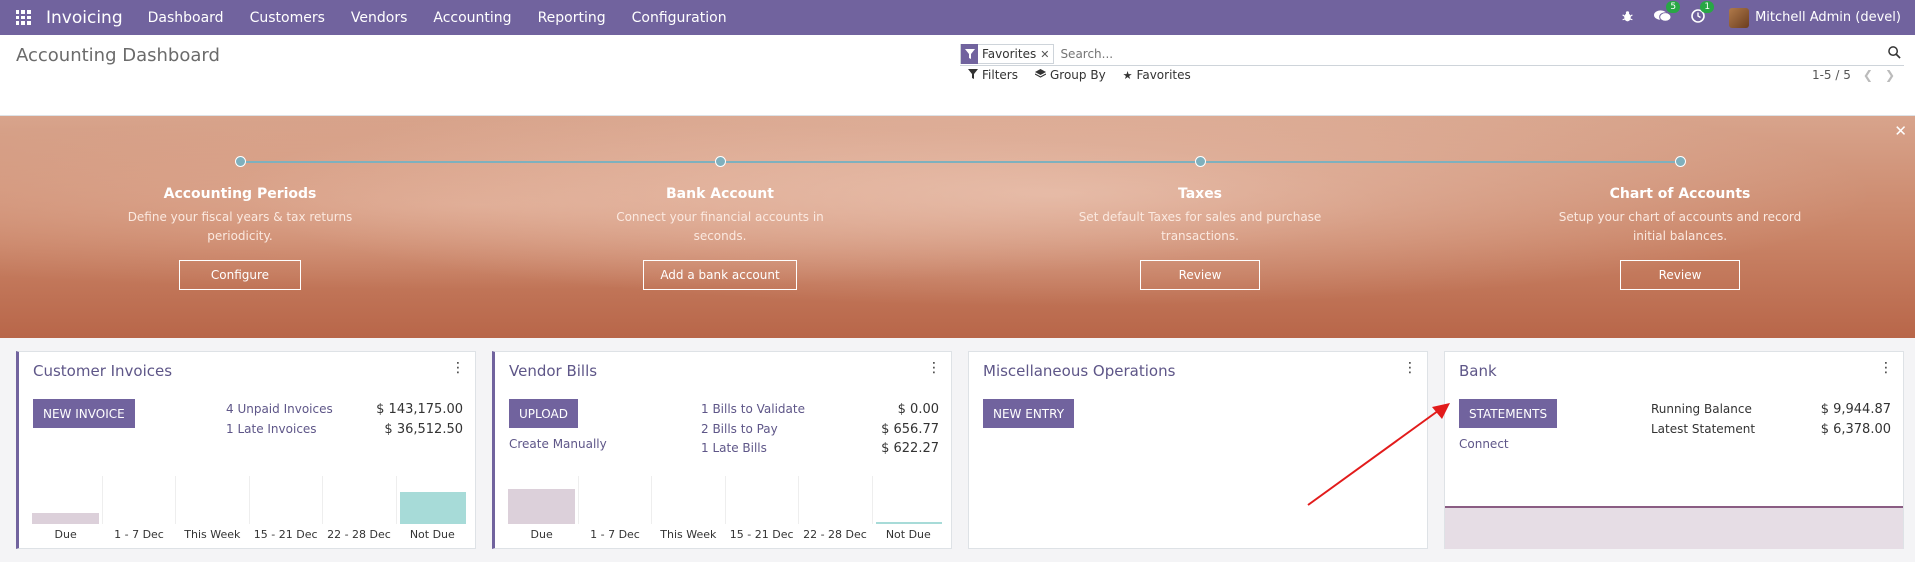 This screenshot has width=1915, height=562. Describe the element at coordinates (23, 17) in the screenshot. I see `apps-menu-icon` at that location.